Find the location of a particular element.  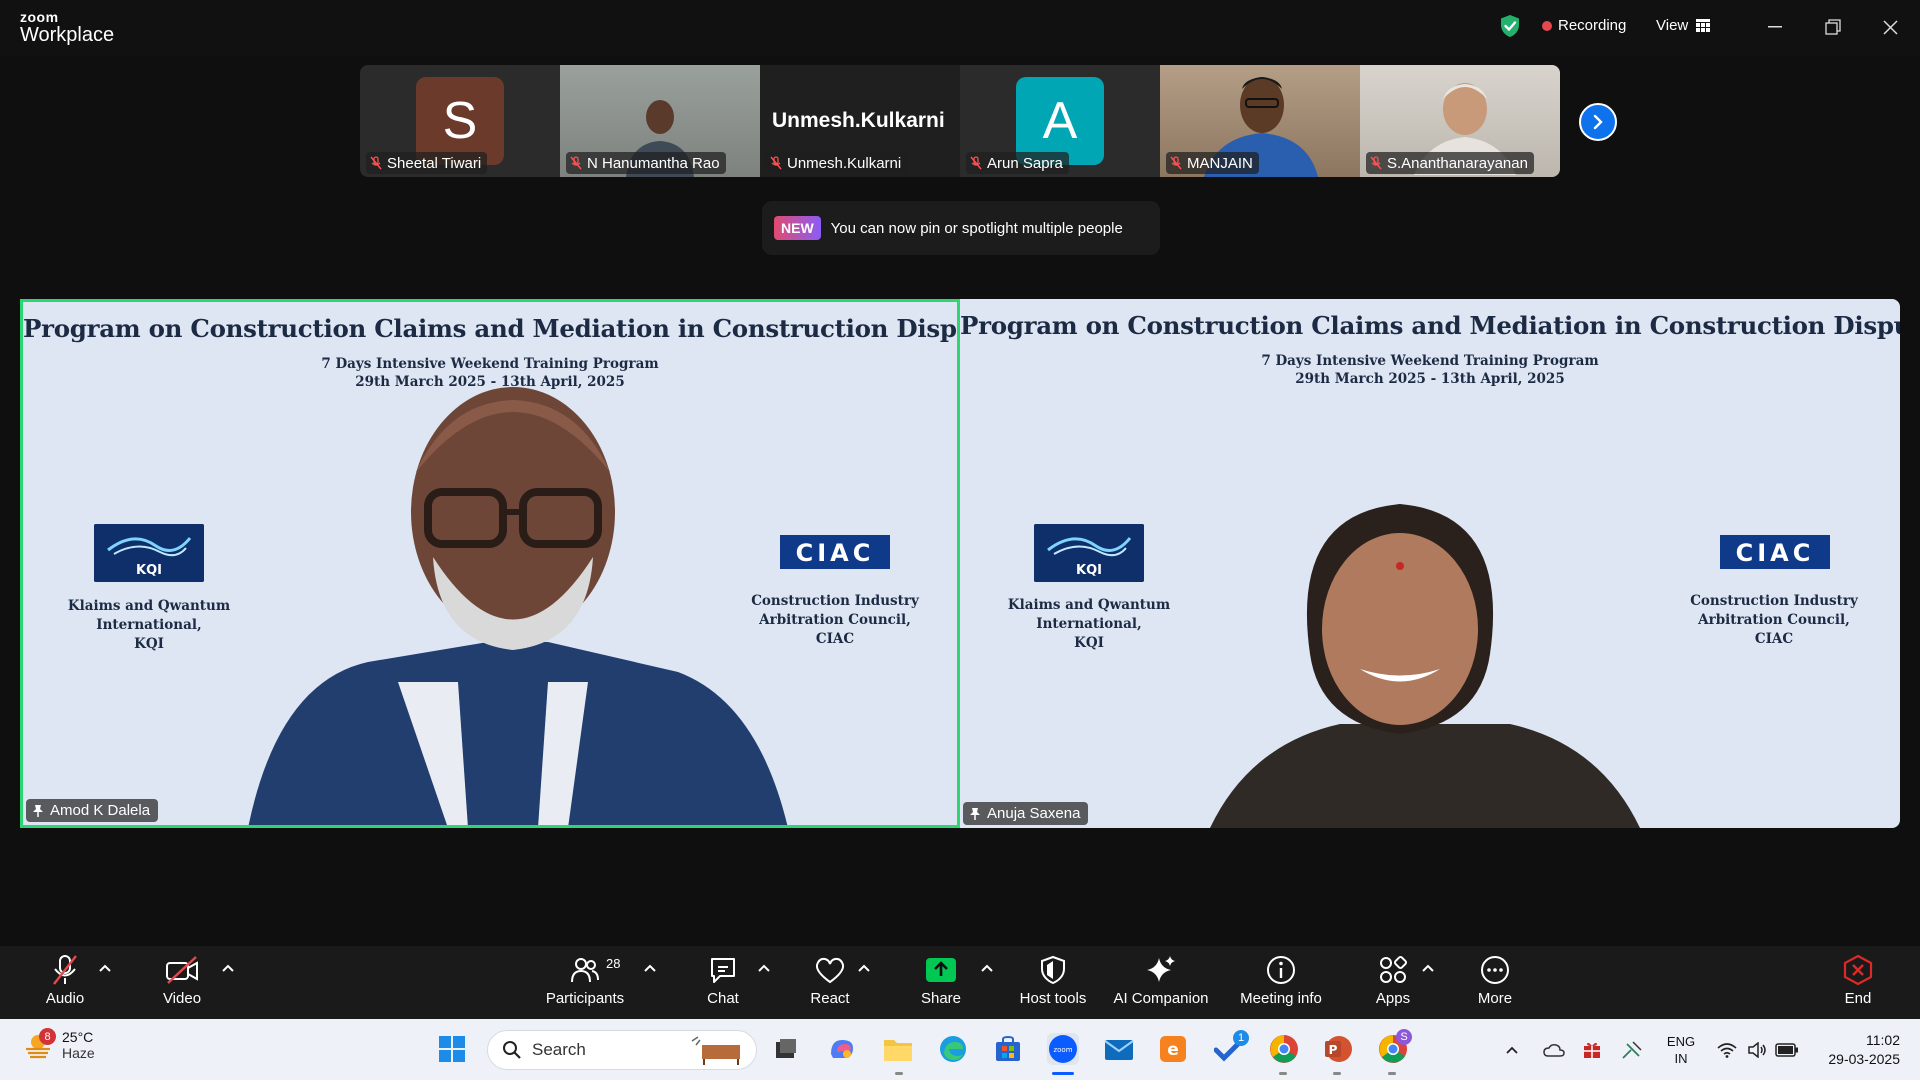

video-options-chevron-up-icon is located at coordinates (228, 968).